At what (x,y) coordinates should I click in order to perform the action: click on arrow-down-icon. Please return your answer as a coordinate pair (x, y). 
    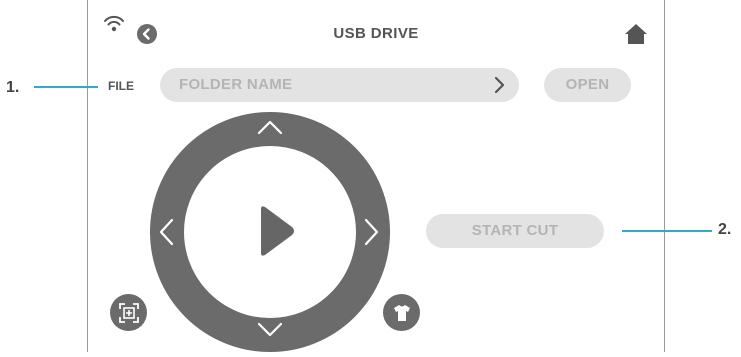
    Looking at the image, I should click on (270, 330).